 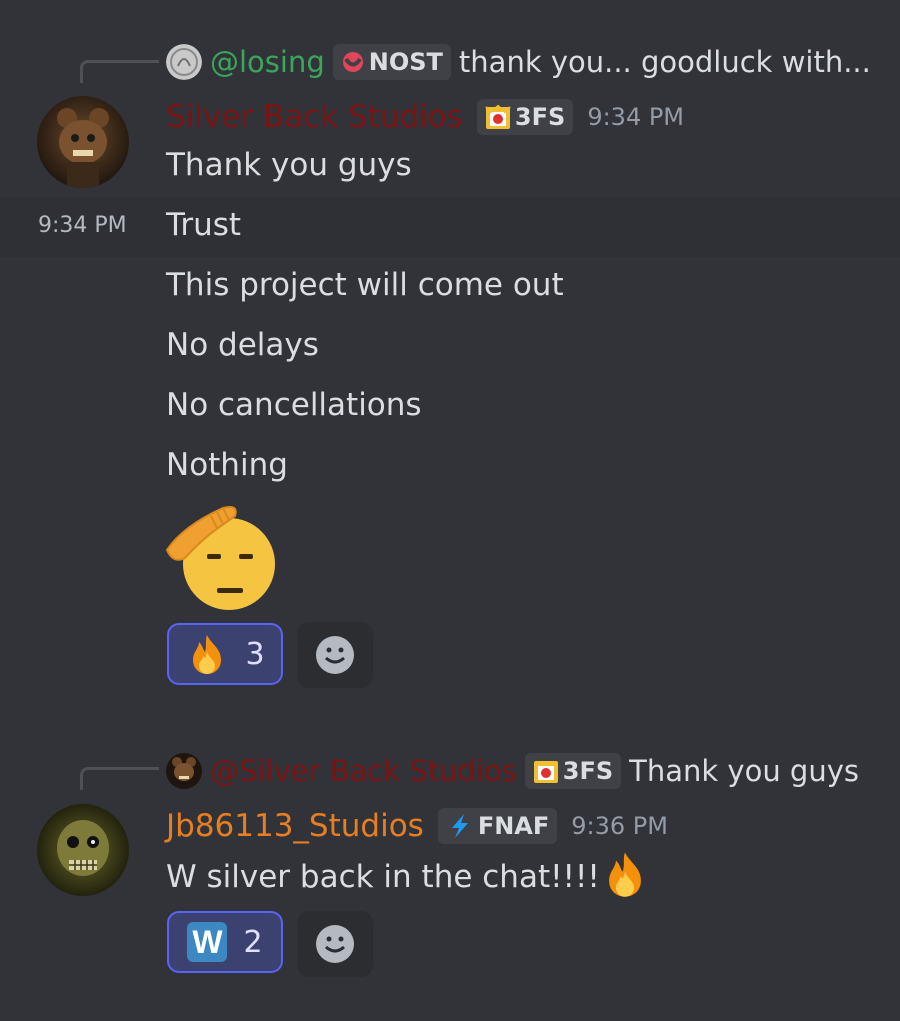 I want to click on message-text: No delays, so click(x=242, y=345).